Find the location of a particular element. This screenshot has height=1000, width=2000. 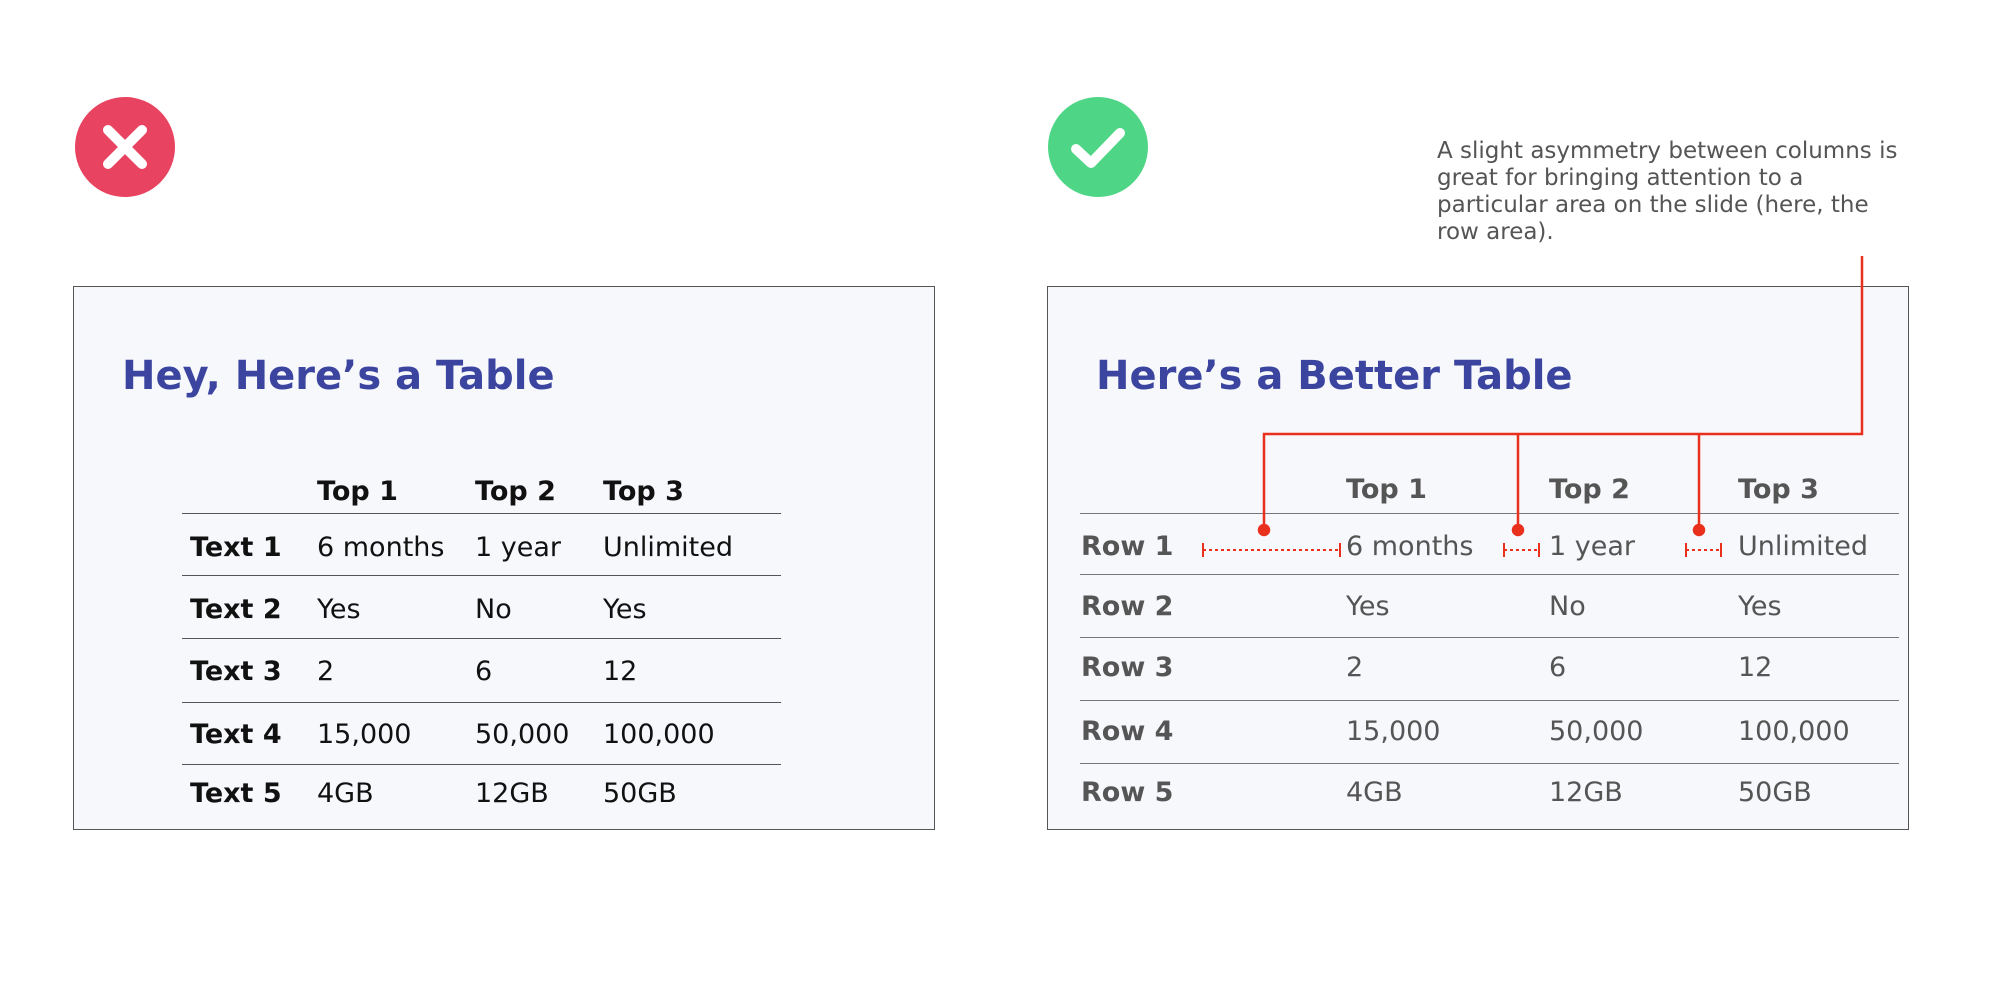

good-example-badge is located at coordinates (1098, 147).